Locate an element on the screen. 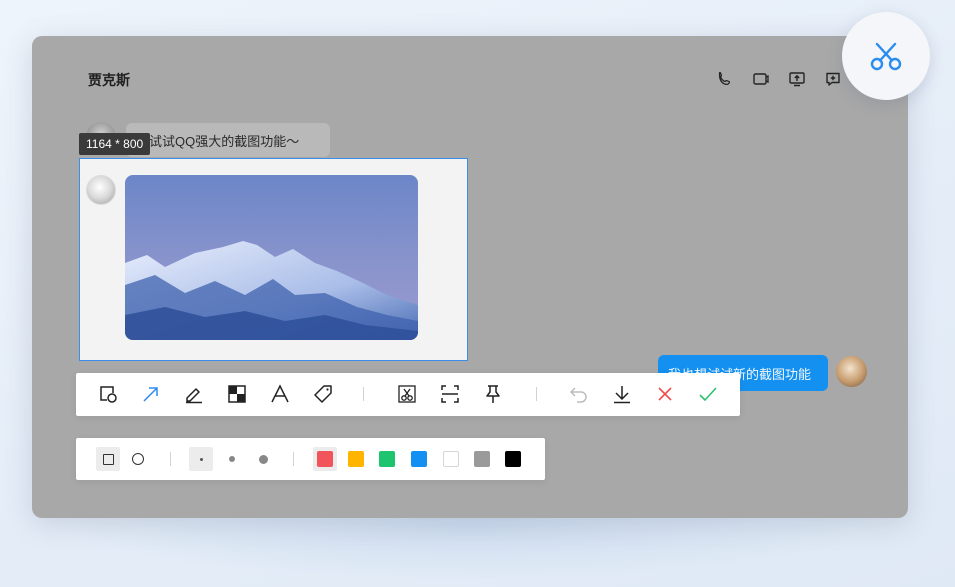  color-swatch-blue is located at coordinates (419, 459).